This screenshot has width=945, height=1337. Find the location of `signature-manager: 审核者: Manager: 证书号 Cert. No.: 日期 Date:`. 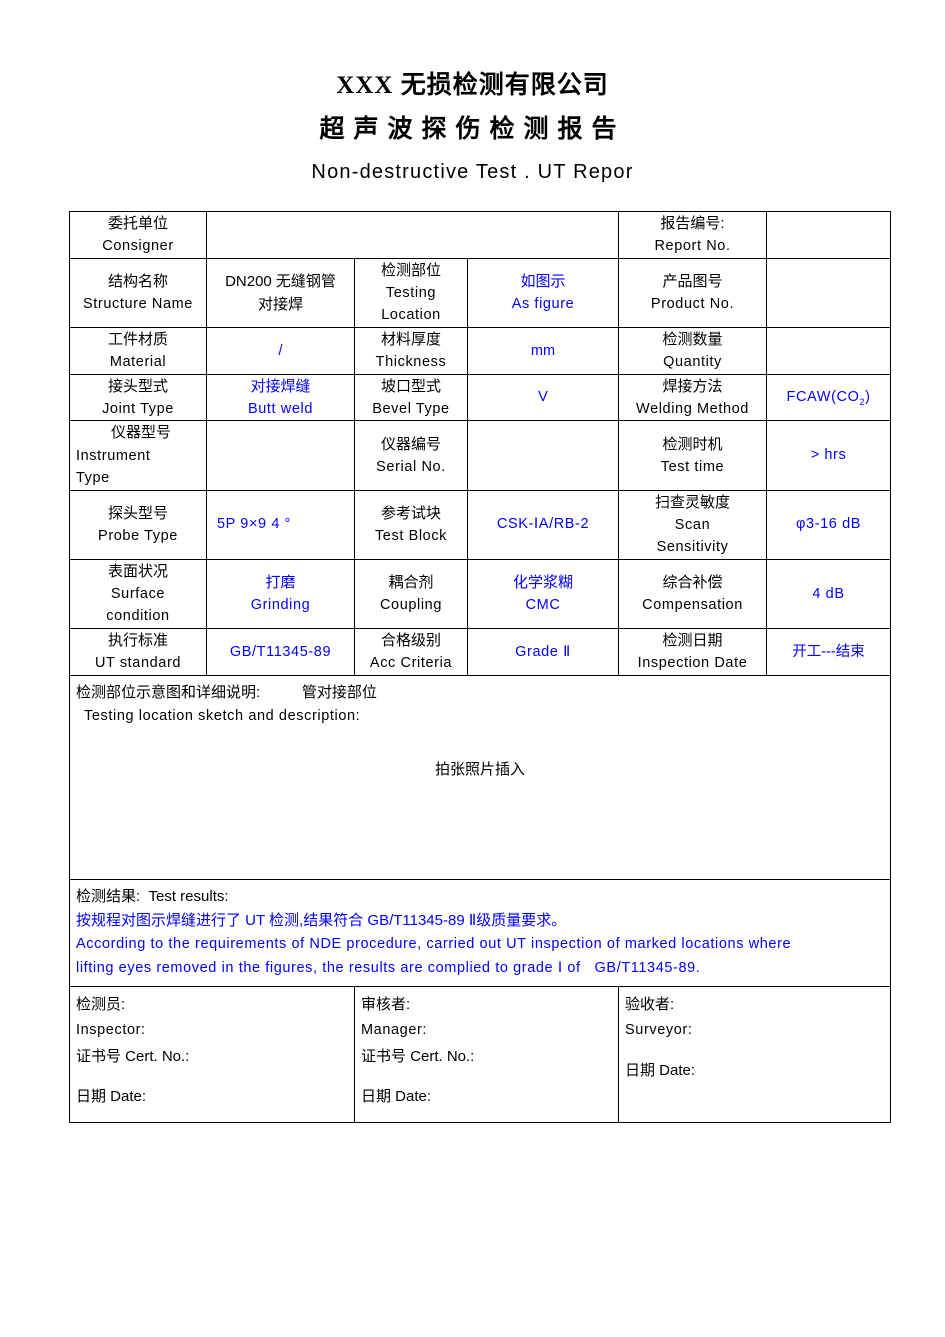

signature-manager: 审核者: Manager: 证书号 Cert. No.: 日期 Date: is located at coordinates (486, 1055).